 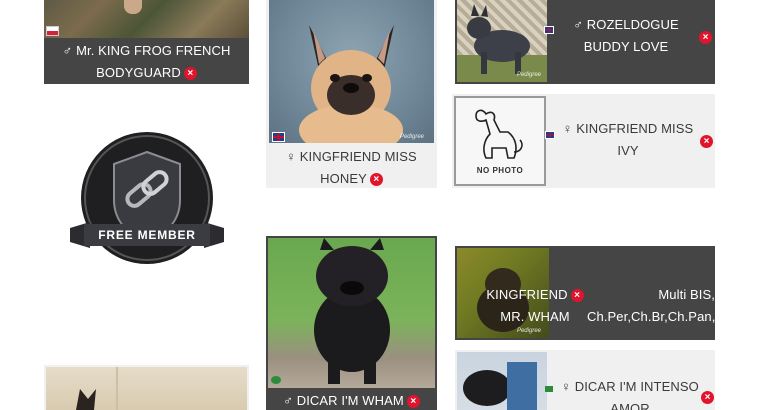 What do you see at coordinates (97, 388) in the screenshot?
I see `french-bulldog-puppy-image` at bounding box center [97, 388].